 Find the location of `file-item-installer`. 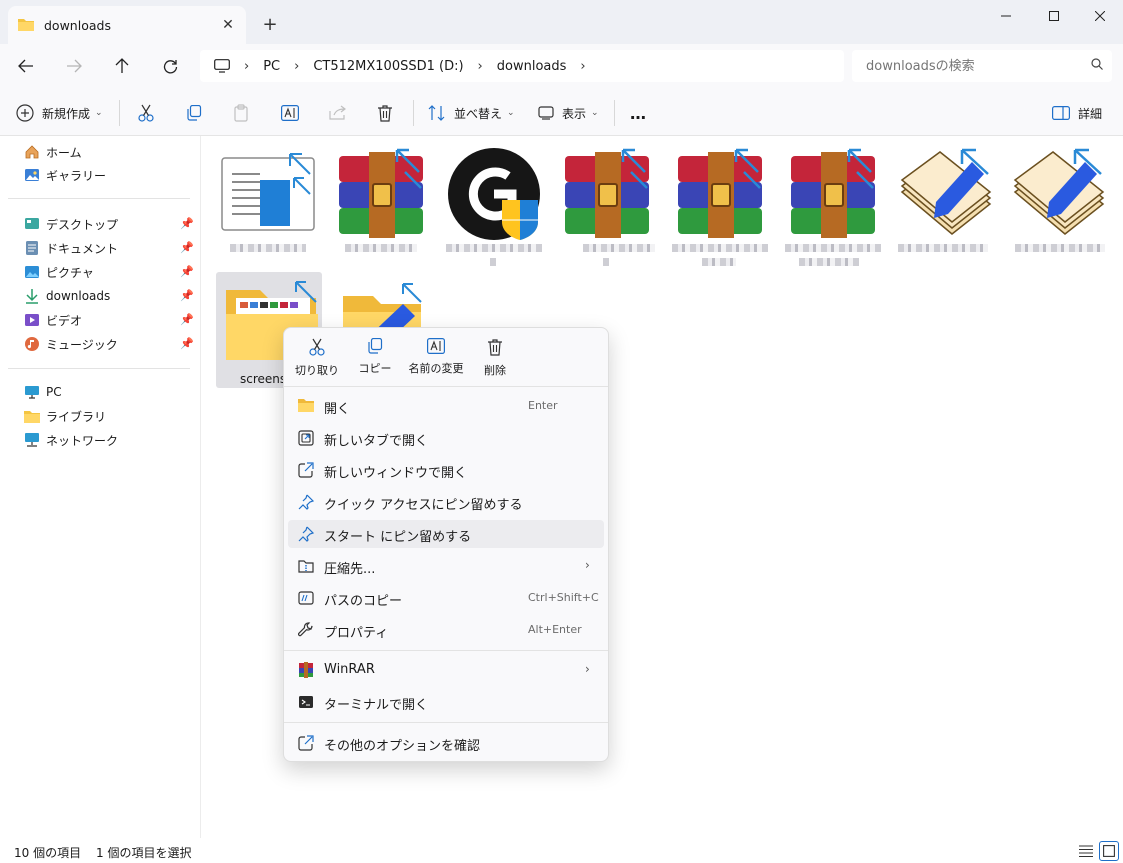

file-item-installer is located at coordinates (494, 203).